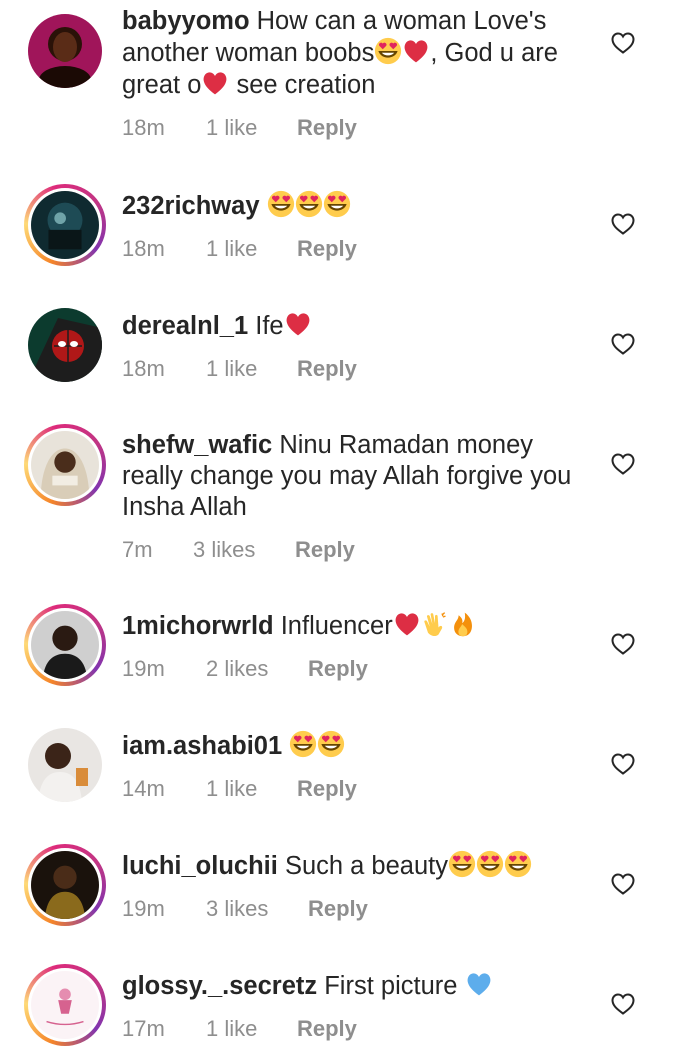 Image resolution: width=675 pixels, height=1046 pixels. Describe the element at coordinates (366, 866) in the screenshot. I see `comment-text: Such a beauty` at that location.